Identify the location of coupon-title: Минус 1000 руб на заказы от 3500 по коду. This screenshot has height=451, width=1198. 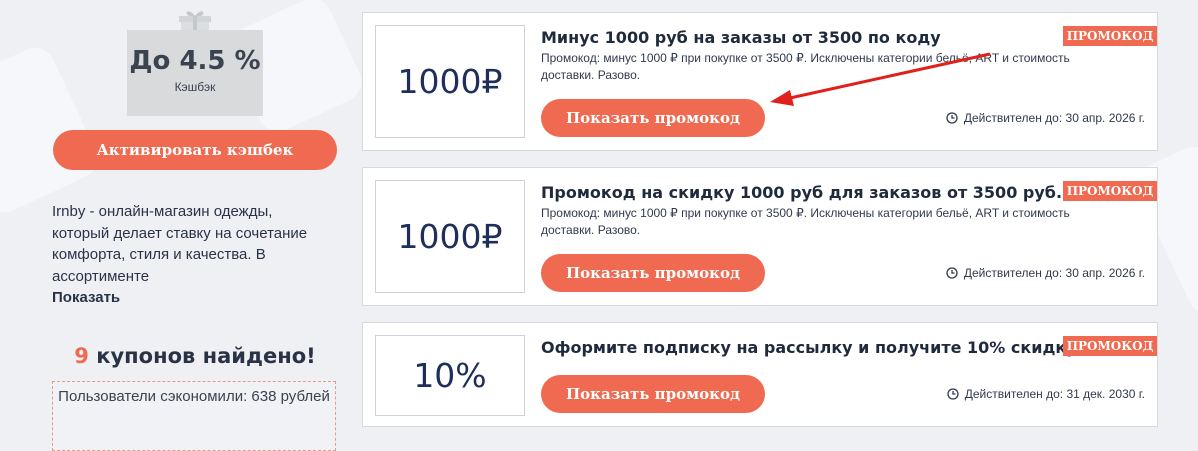
(741, 37).